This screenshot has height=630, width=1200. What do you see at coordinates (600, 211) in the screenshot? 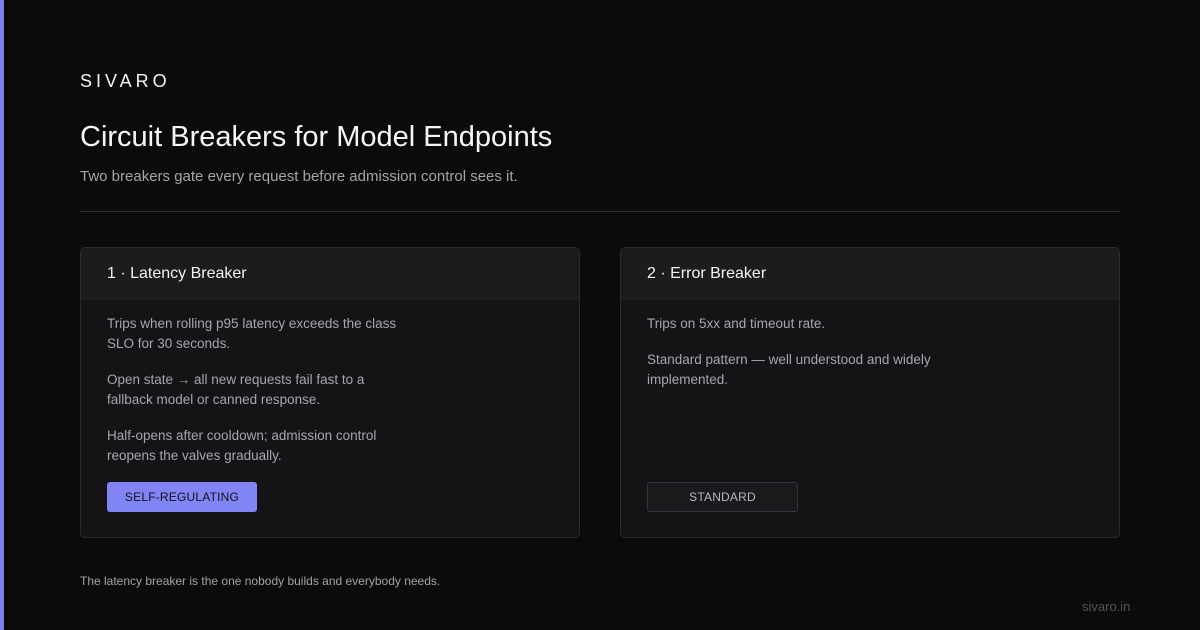
I see `divider` at bounding box center [600, 211].